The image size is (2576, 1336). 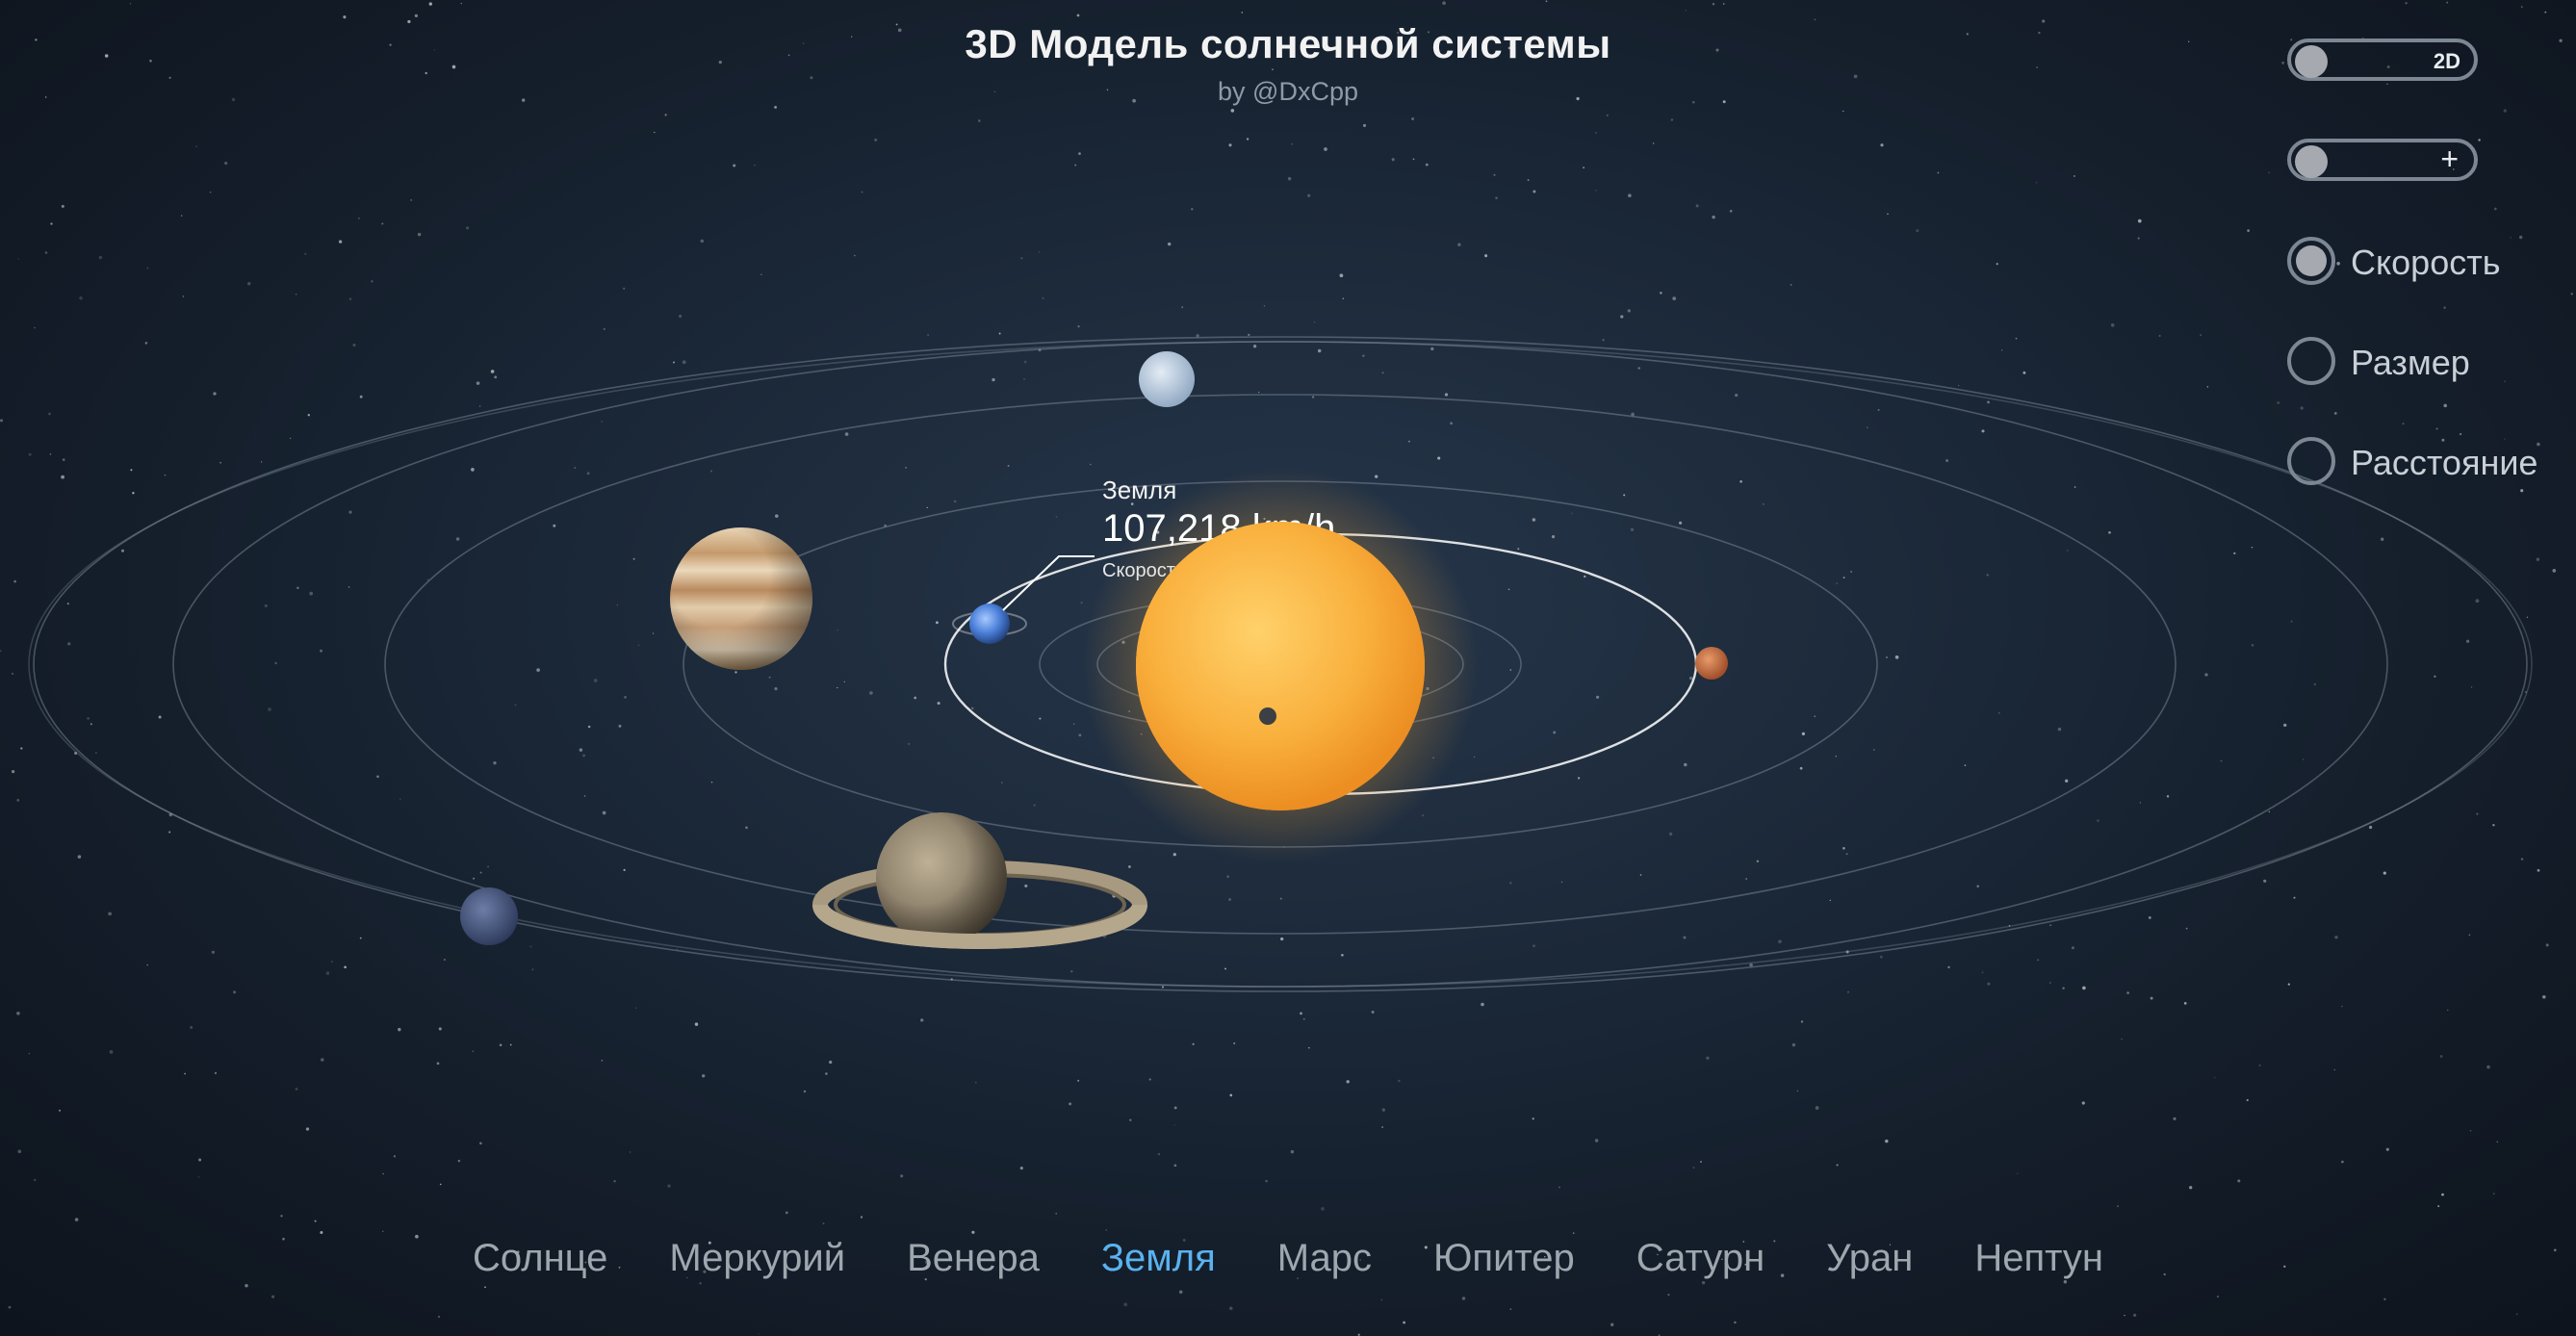 What do you see at coordinates (2382, 60) in the screenshot?
I see `view-2d-toggle: 2D` at bounding box center [2382, 60].